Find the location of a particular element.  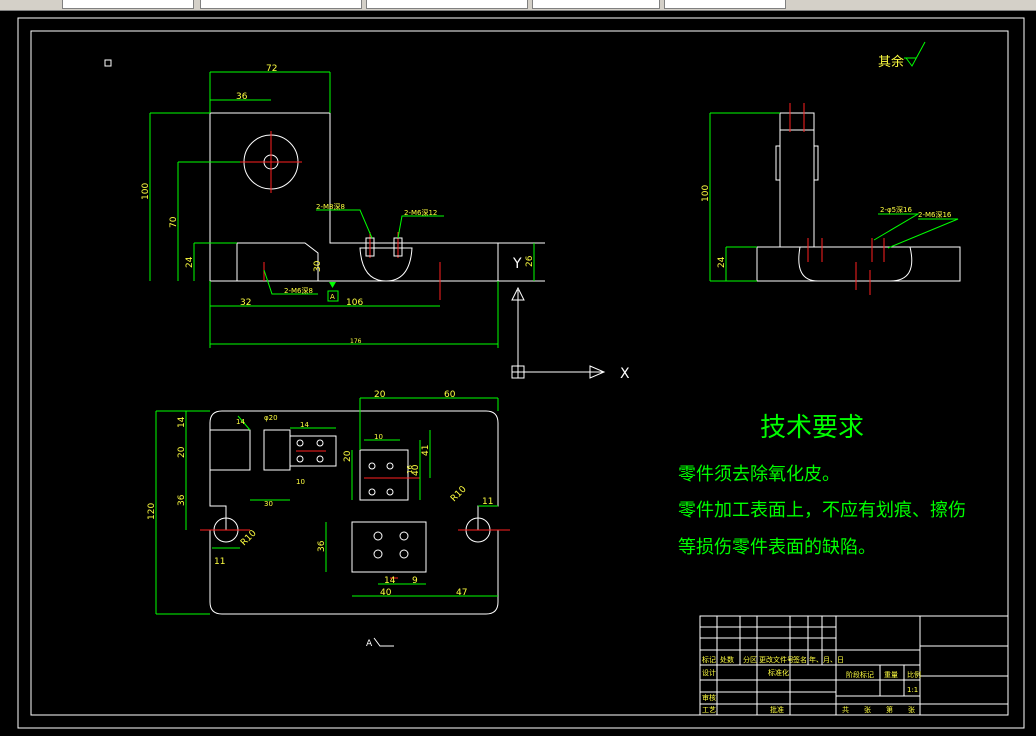

svg-text: 处数 is located at coordinates (727, 659).